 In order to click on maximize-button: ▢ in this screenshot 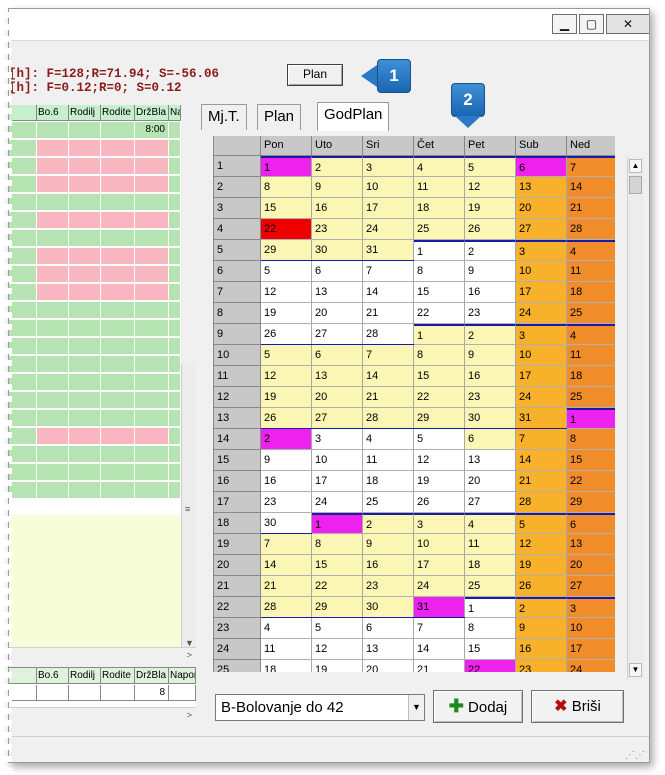, I will do `click(591, 24)`.